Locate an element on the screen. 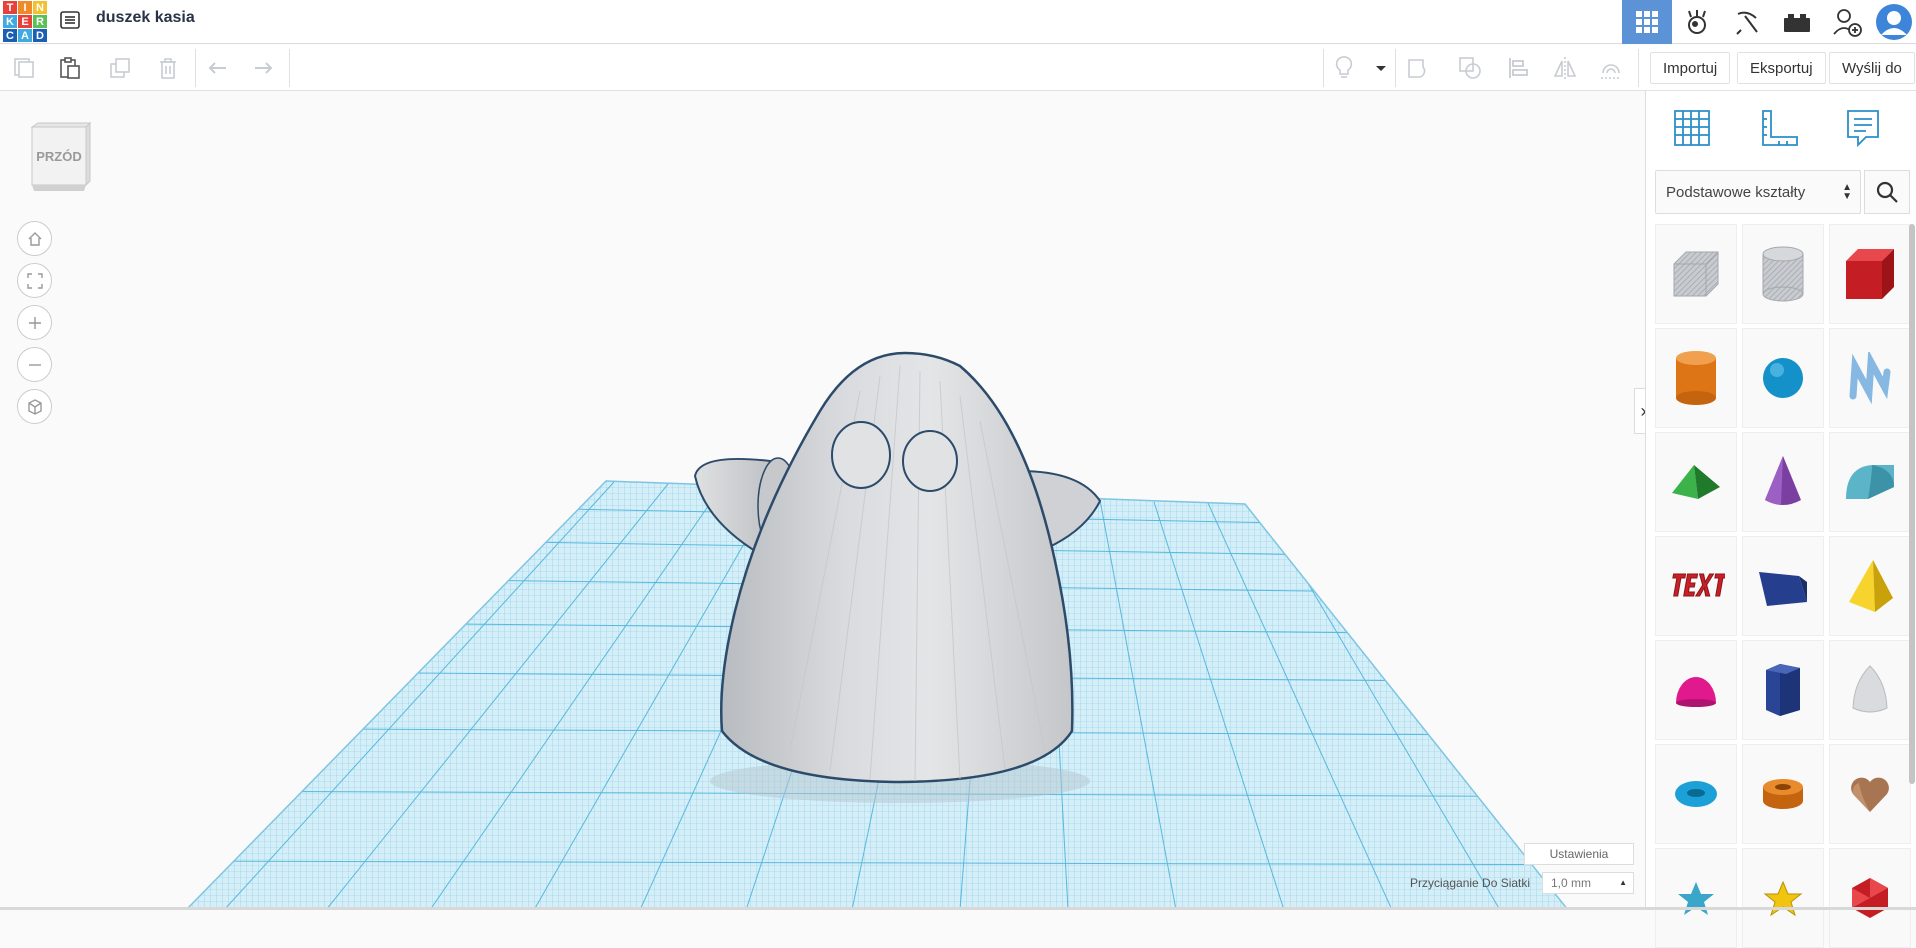 The height and width of the screenshot is (948, 1916). fit-view-icon is located at coordinates (34, 280).